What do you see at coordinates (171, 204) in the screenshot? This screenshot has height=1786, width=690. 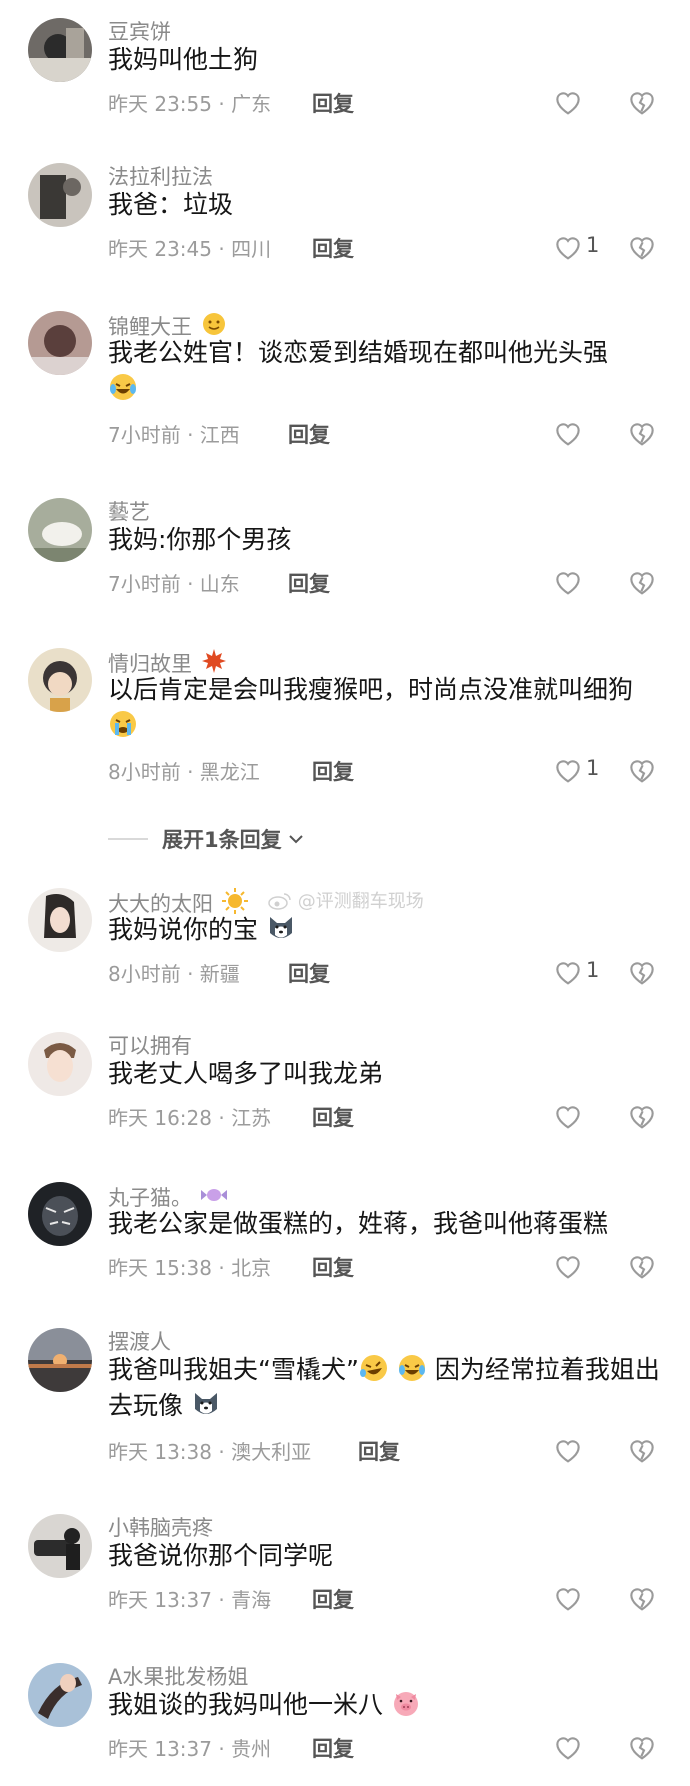 I see `comment-text: 我爸：垃圾` at bounding box center [171, 204].